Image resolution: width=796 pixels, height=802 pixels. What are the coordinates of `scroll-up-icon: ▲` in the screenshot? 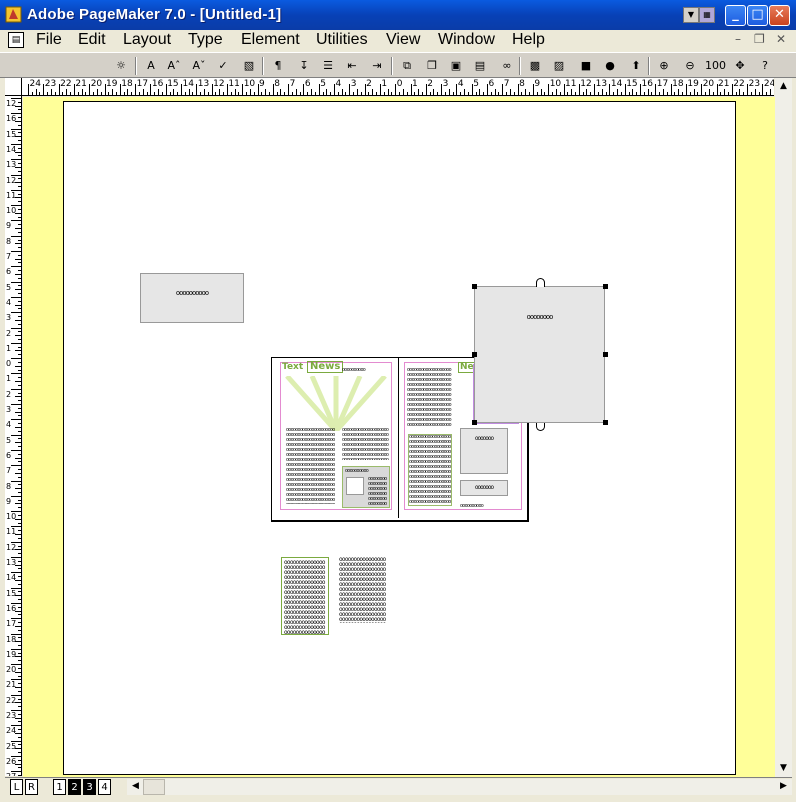 It's located at (783, 86).